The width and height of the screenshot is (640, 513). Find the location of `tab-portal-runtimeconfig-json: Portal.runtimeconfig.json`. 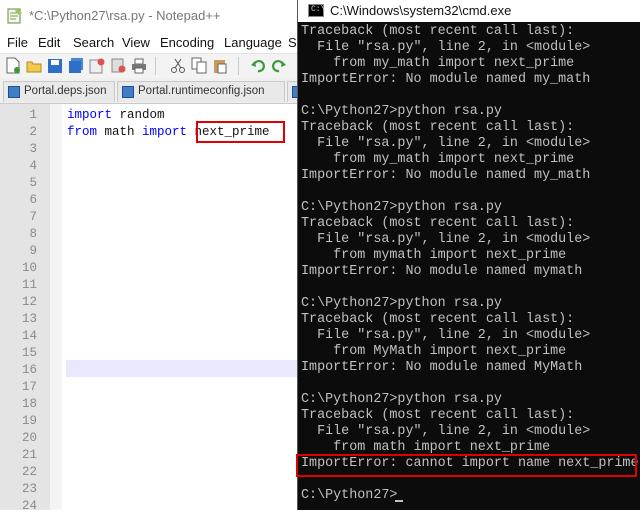

tab-portal-runtimeconfig-json: Portal.runtimeconfig.json is located at coordinates (201, 91).